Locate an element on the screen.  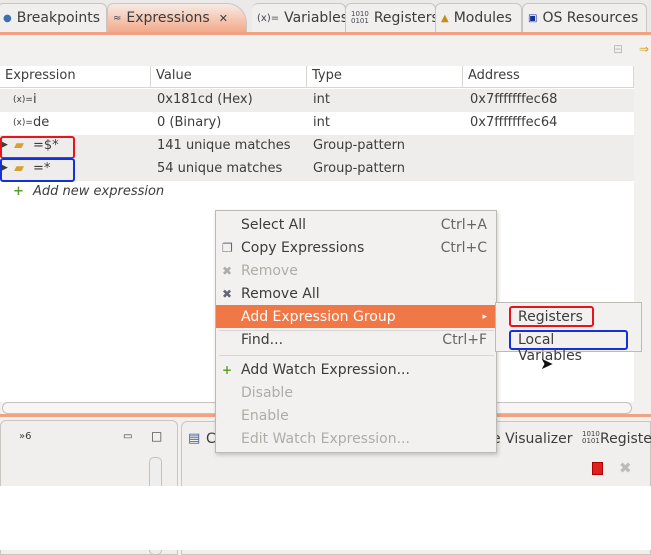
tab-visualizer: e Visualizer is located at coordinates (532, 439).